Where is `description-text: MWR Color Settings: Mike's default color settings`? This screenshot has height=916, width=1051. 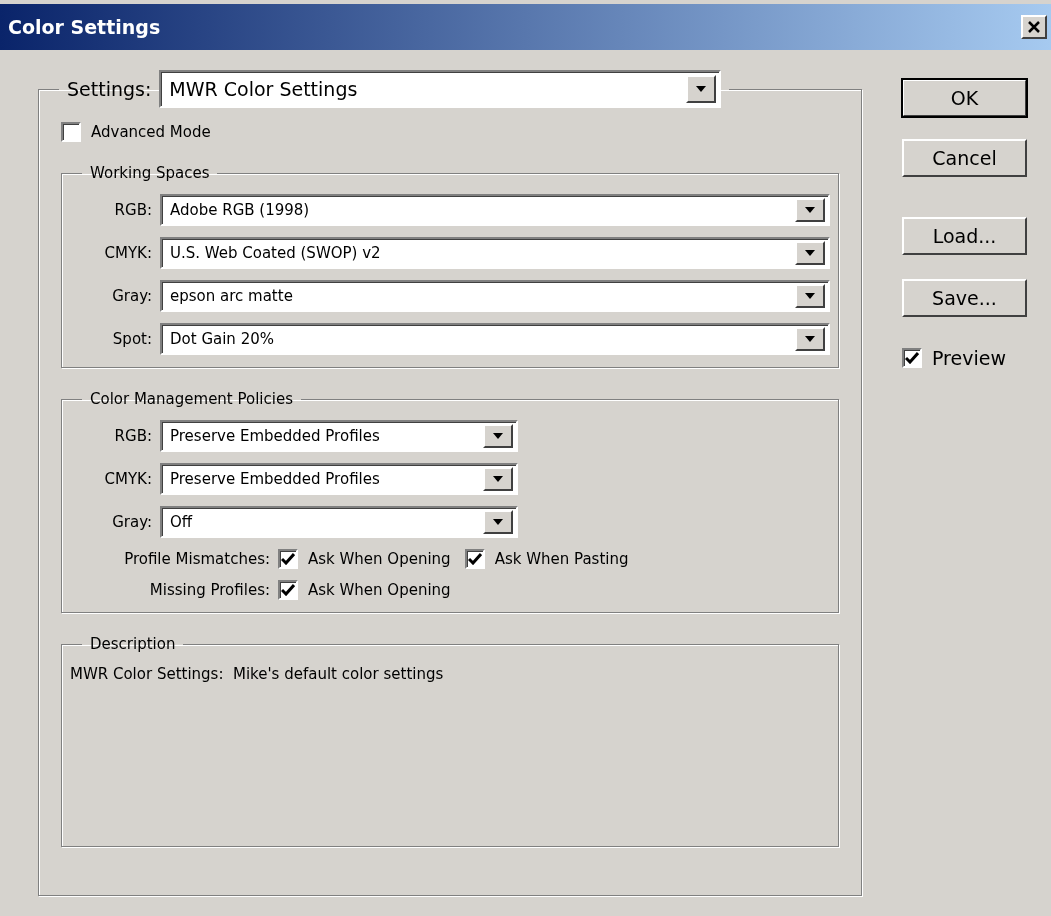
description-text: MWR Color Settings: Mike's default color settings is located at coordinates (257, 673).